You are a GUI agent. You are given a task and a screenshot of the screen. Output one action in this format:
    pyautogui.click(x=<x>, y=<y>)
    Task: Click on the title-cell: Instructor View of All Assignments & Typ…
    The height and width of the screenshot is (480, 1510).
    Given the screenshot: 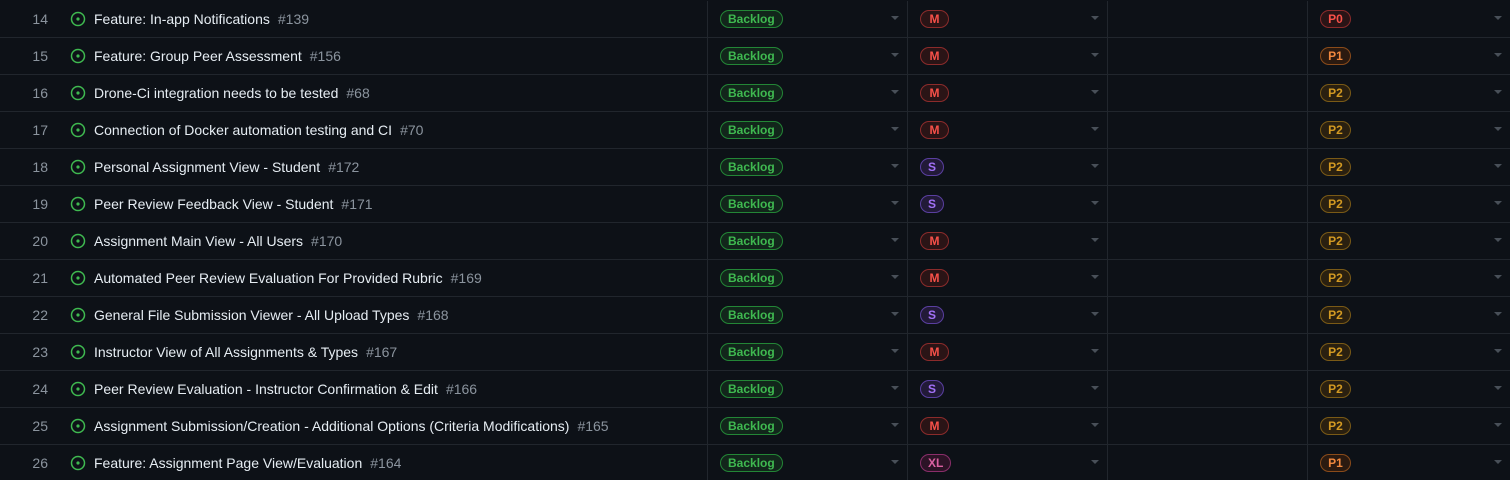 What is the action you would take?
    pyautogui.click(x=385, y=352)
    